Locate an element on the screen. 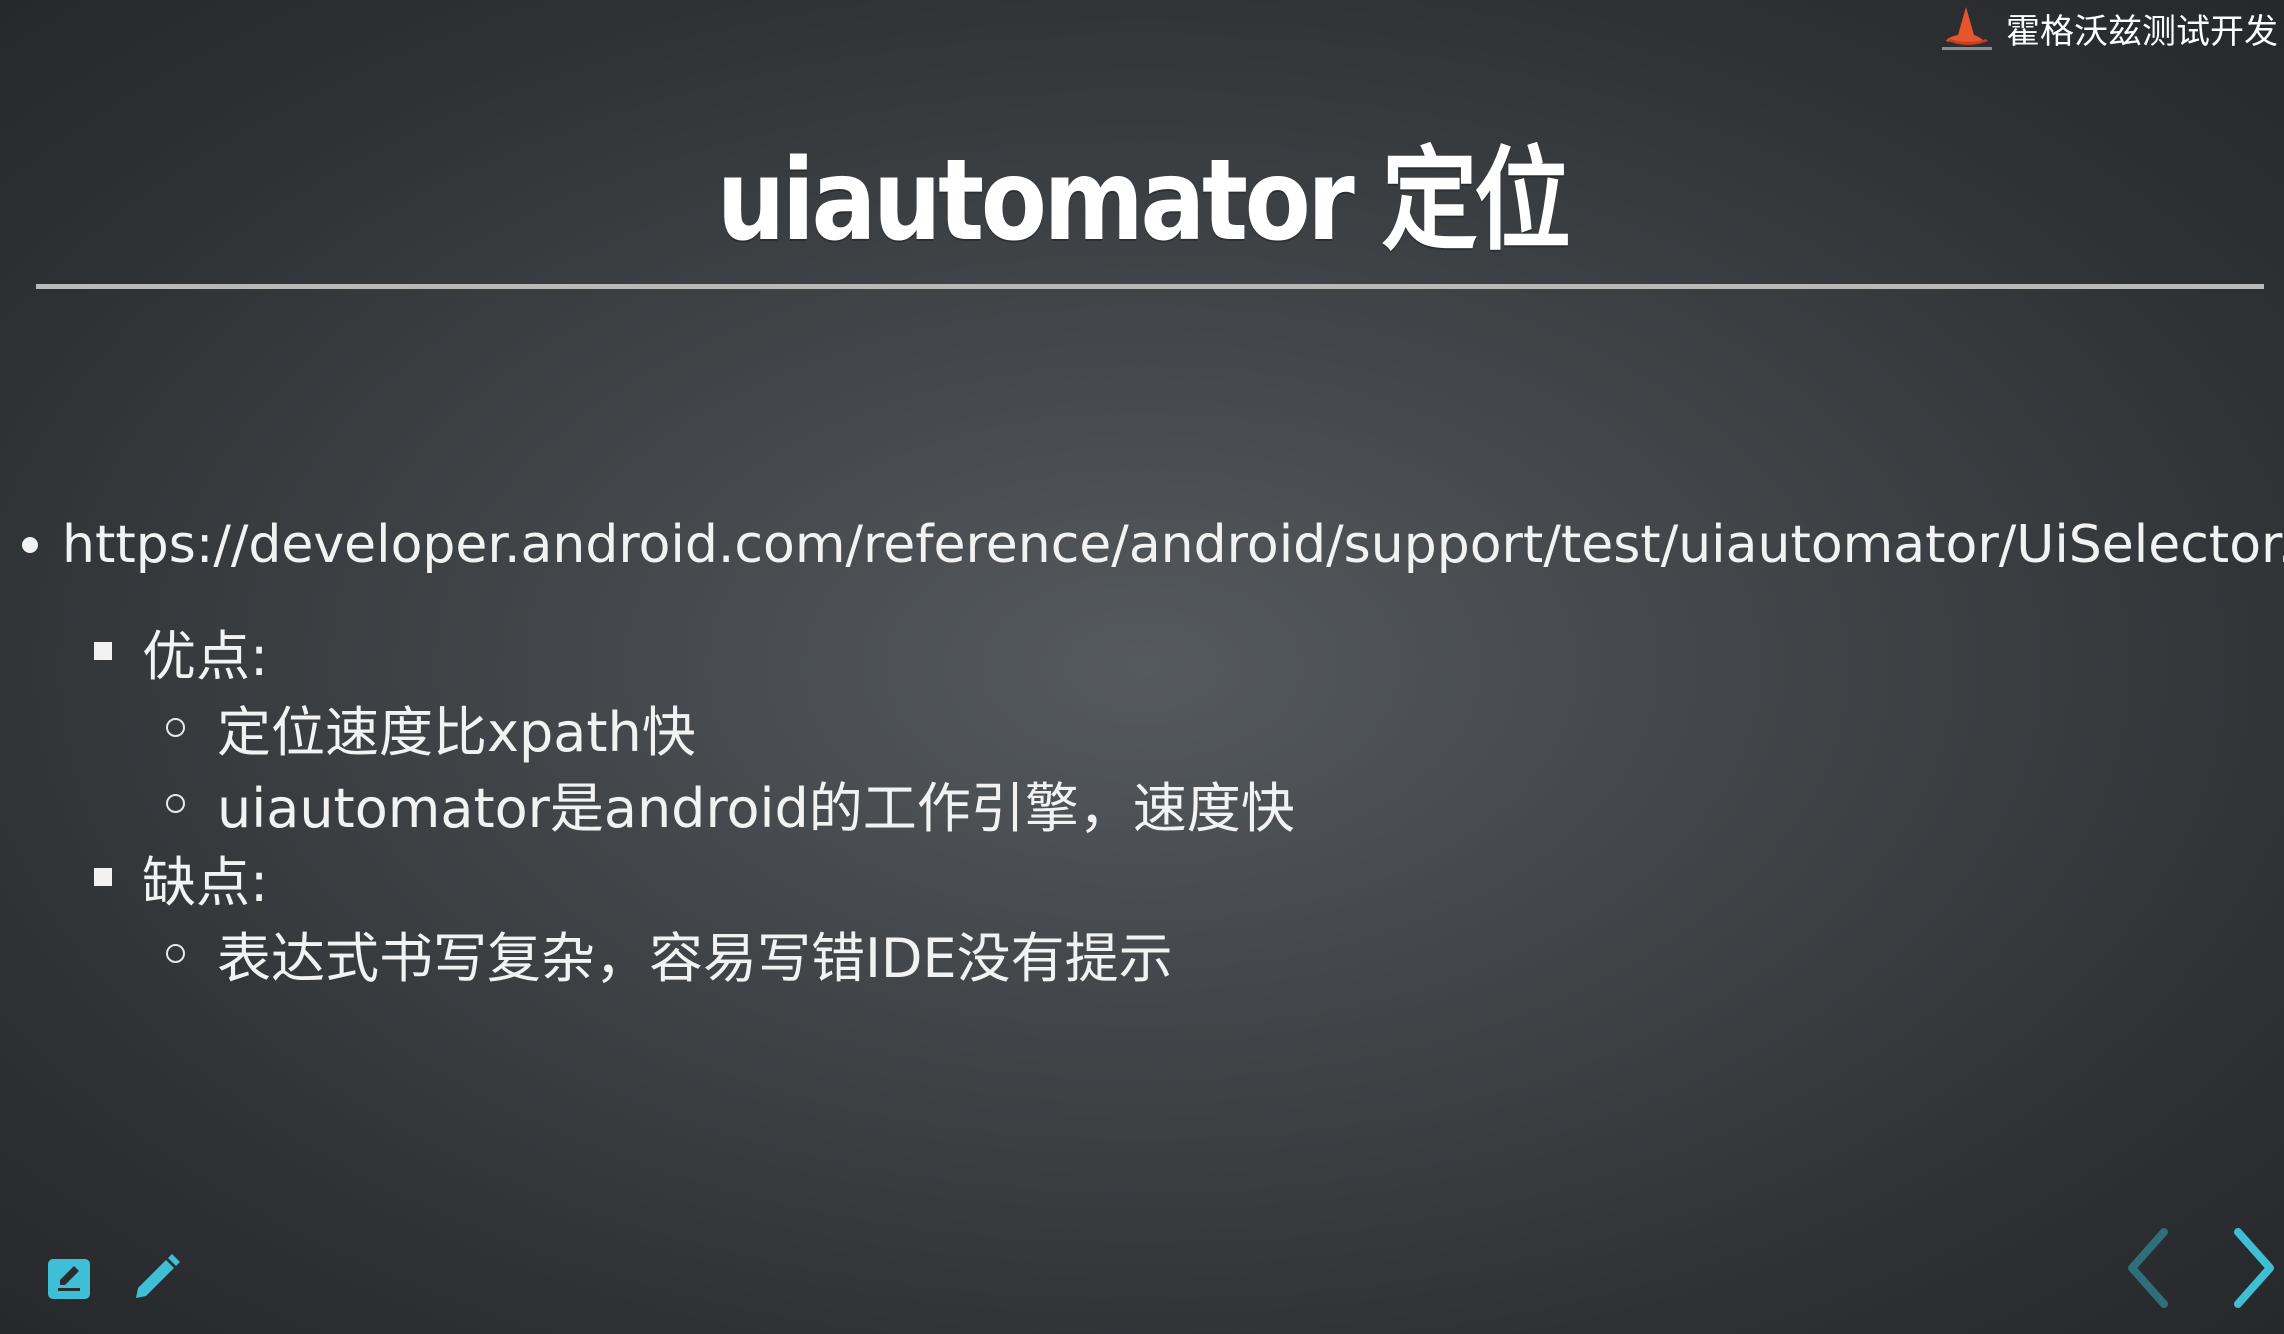  pro-text: 定位速度比xpath快 is located at coordinates (456, 732).